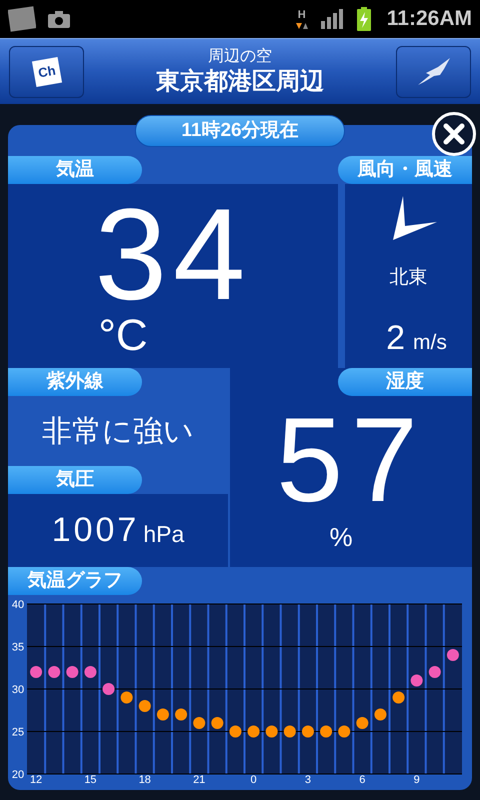 This screenshot has width=480, height=800. I want to click on wind-speed-unit: m/s, so click(430, 343).